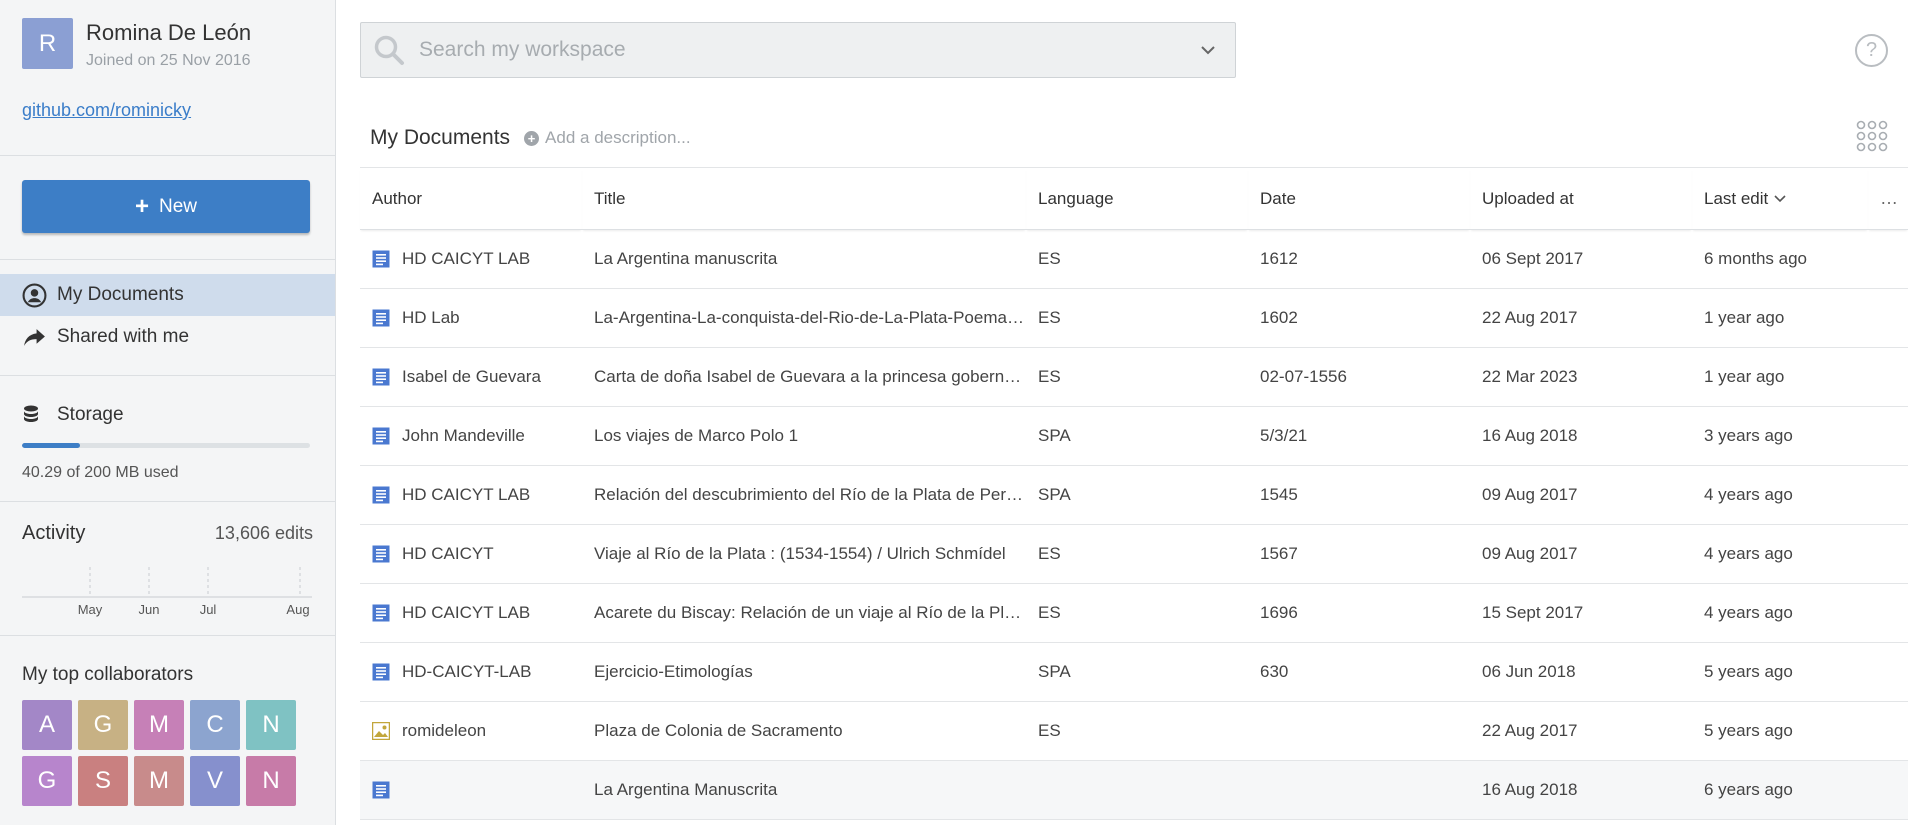  I want to click on collaborator-avatar: C, so click(215, 725).